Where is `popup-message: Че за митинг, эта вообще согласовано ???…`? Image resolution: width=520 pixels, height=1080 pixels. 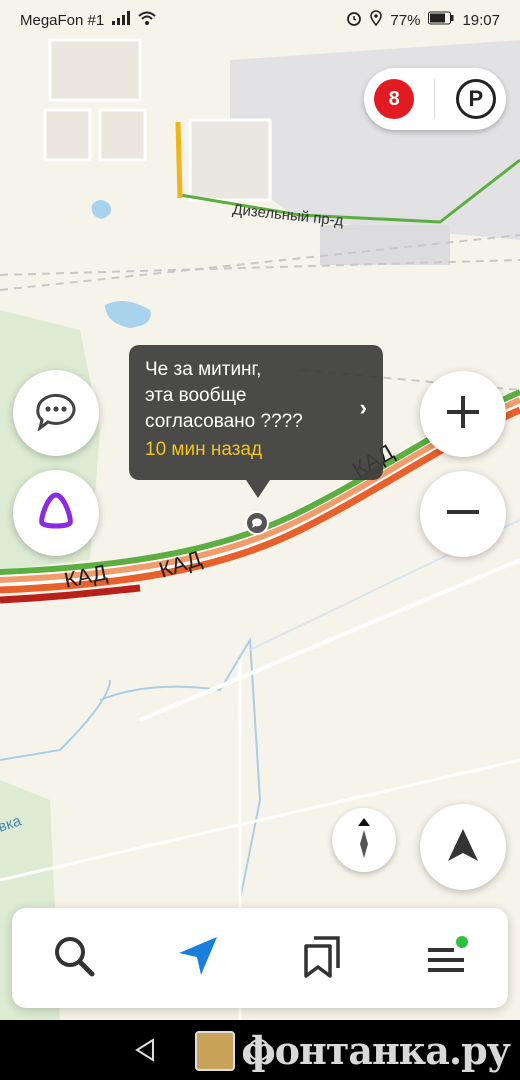 popup-message: Че за митинг, эта вообще согласовано ???… is located at coordinates (224, 395).